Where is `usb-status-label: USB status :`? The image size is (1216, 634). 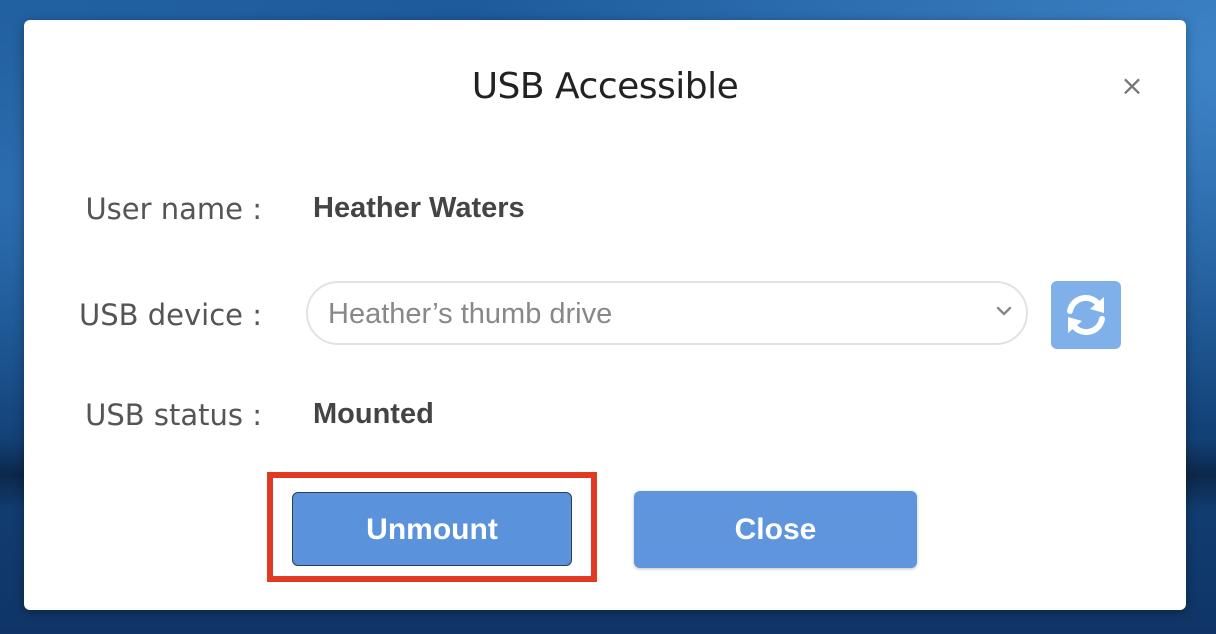
usb-status-label: USB status : is located at coordinates (173, 415).